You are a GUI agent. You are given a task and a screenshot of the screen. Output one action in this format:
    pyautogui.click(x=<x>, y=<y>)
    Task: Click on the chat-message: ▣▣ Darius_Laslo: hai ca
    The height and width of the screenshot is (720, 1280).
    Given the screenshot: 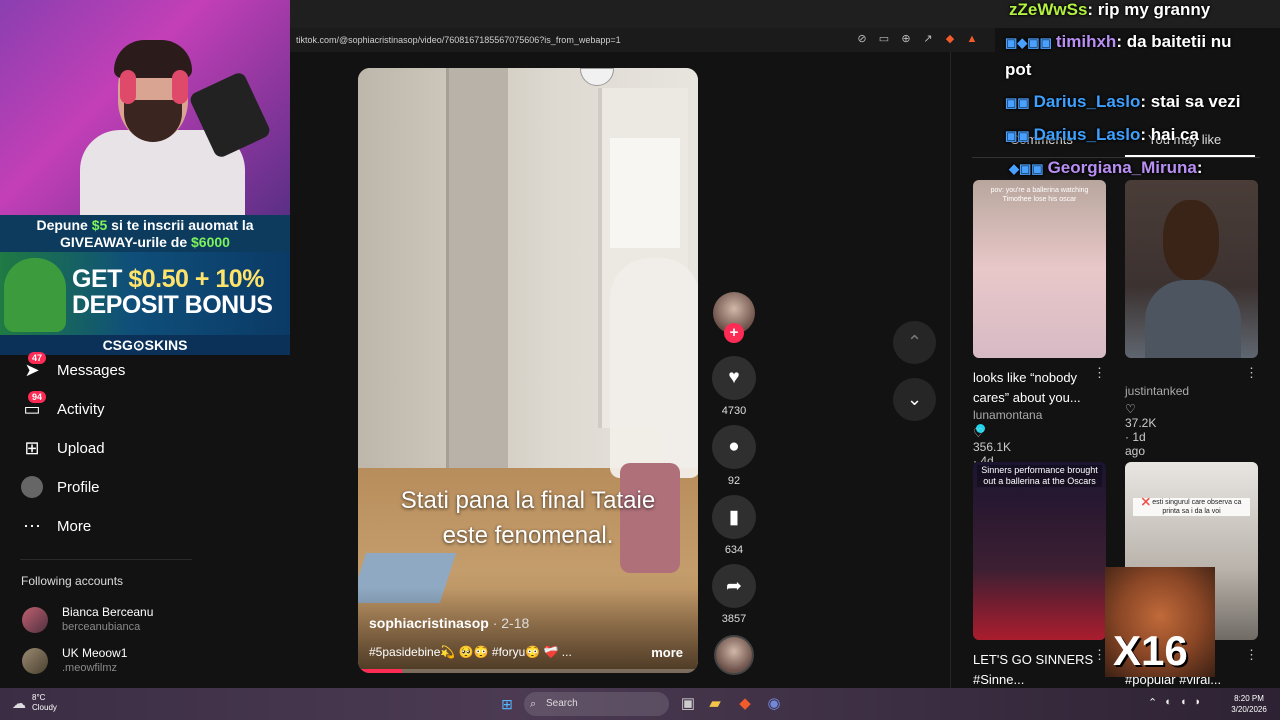 What is the action you would take?
    pyautogui.click(x=1102, y=134)
    